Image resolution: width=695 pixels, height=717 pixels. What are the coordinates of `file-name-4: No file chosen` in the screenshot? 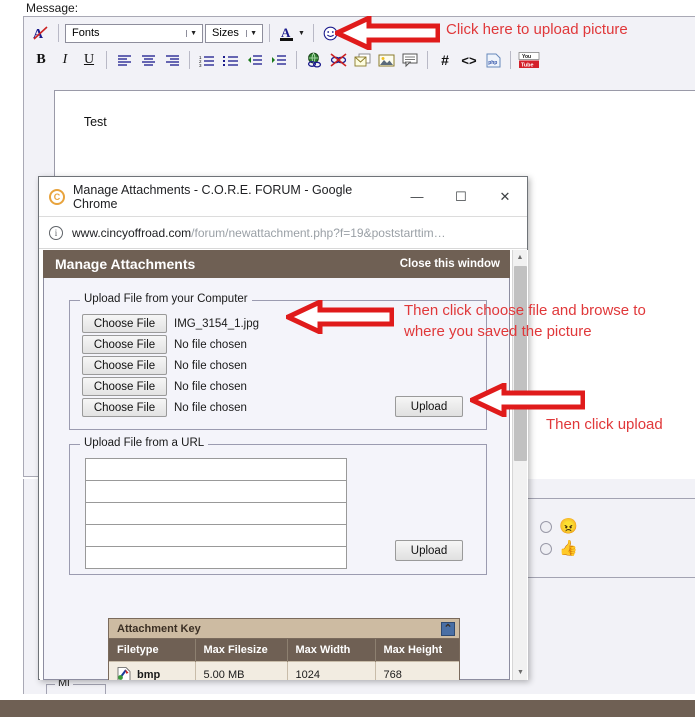 It's located at (210, 386).